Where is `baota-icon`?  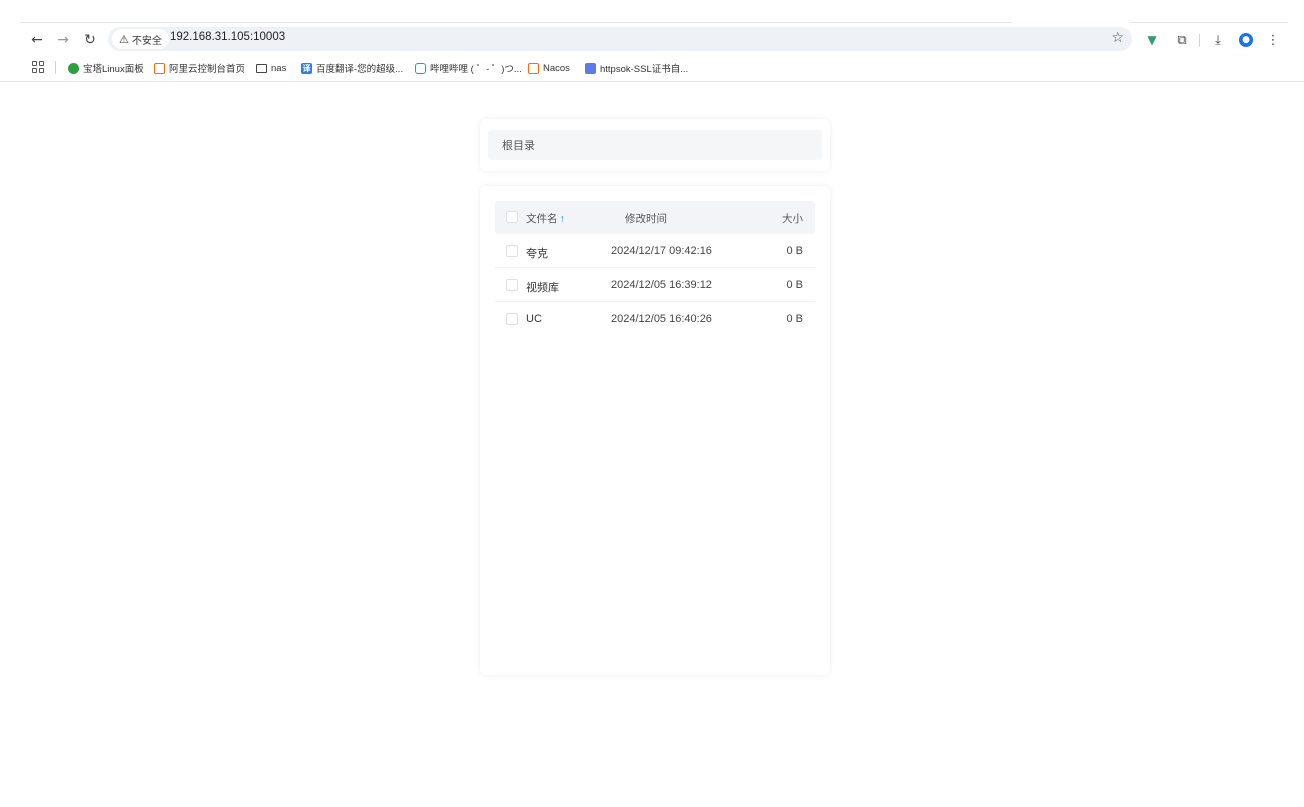 baota-icon is located at coordinates (73, 68).